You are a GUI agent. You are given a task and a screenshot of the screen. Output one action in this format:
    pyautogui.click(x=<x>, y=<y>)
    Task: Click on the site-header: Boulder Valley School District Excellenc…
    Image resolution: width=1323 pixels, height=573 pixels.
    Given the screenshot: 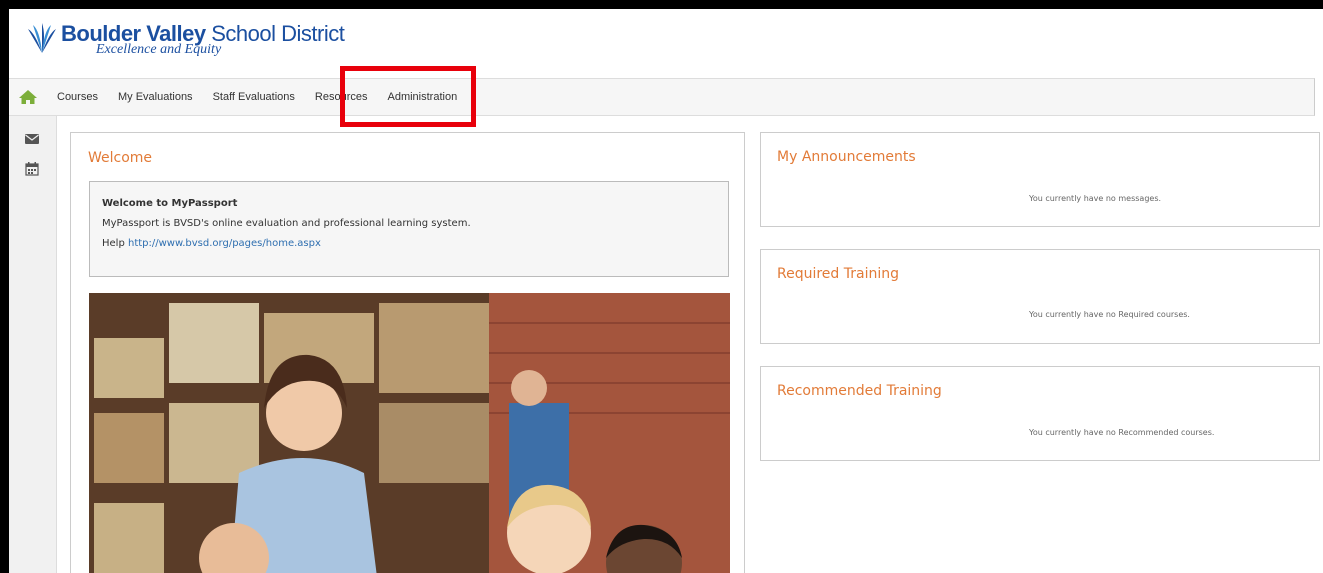 What is the action you would take?
    pyautogui.click(x=666, y=43)
    